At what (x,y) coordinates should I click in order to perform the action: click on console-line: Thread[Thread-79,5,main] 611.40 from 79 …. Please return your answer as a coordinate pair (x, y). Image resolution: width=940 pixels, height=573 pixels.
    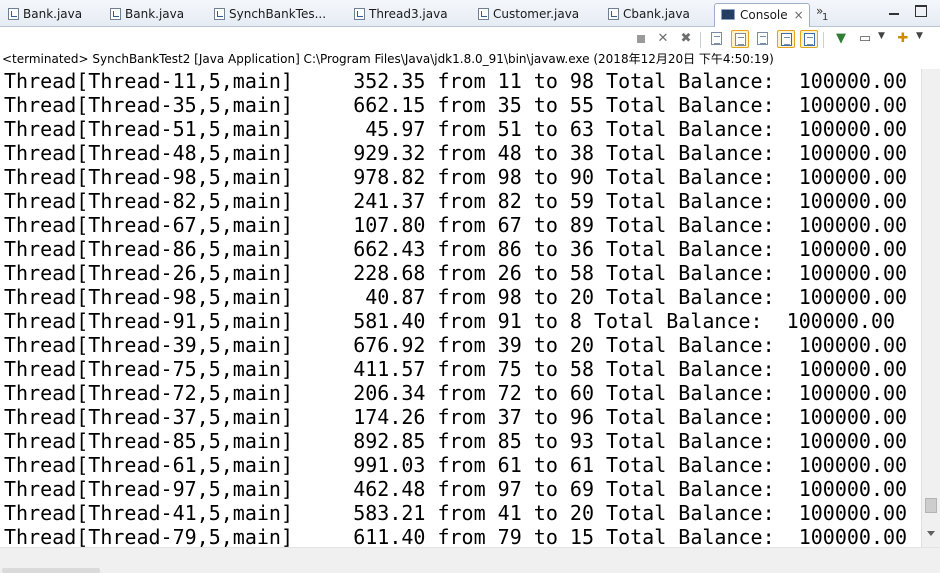
    Looking at the image, I should click on (456, 536).